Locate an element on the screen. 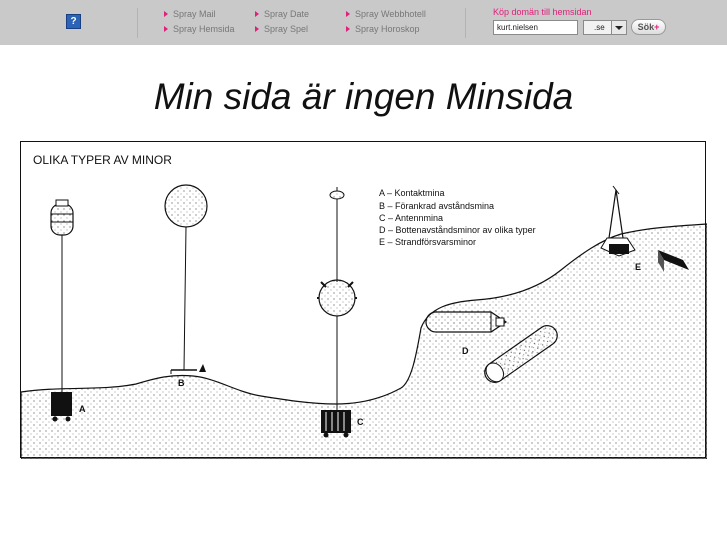 The image size is (727, 545). nav-link-spray-date: Spray Date is located at coordinates (282, 14).